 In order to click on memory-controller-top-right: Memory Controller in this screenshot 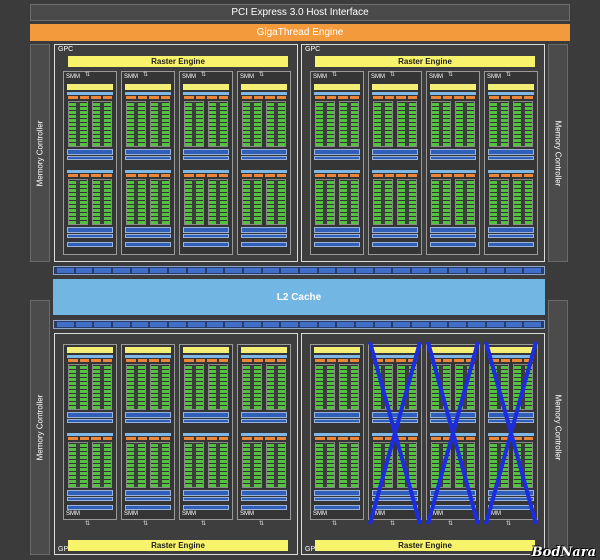, I will do `click(558, 153)`.